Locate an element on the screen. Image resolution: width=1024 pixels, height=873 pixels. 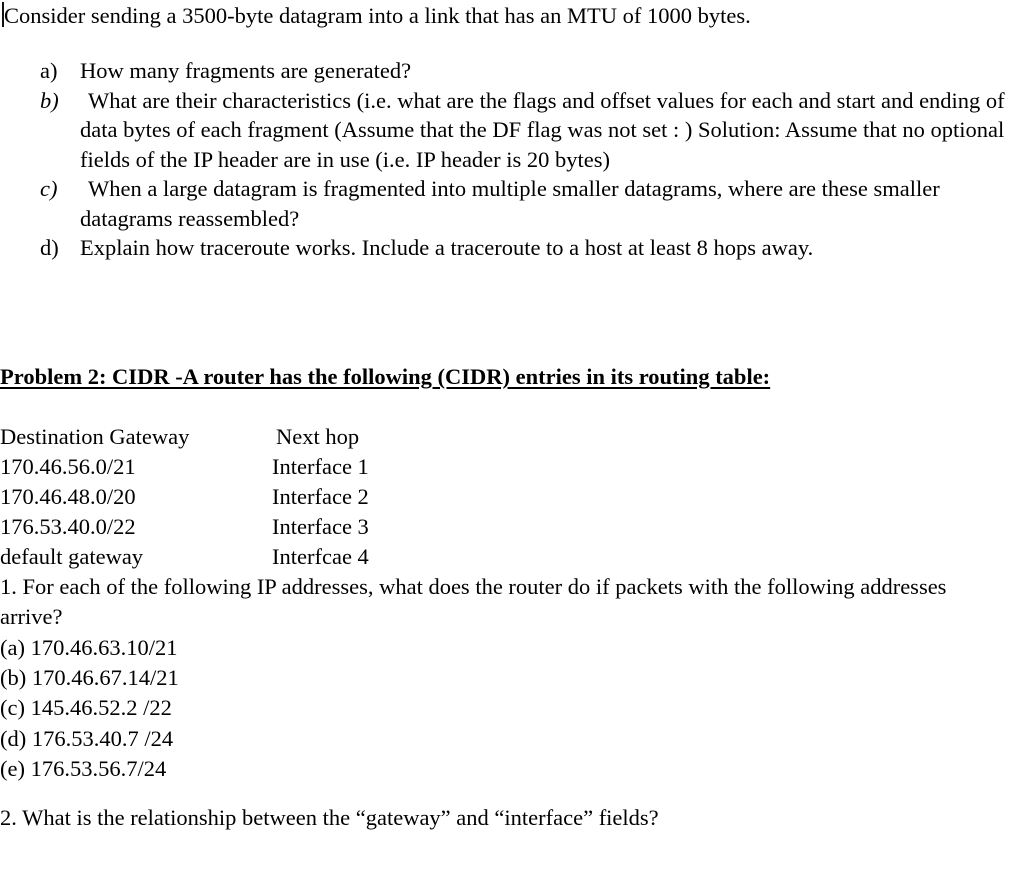
table-row: 170.46.56.0/21 Interface 1 is located at coordinates (280, 467).